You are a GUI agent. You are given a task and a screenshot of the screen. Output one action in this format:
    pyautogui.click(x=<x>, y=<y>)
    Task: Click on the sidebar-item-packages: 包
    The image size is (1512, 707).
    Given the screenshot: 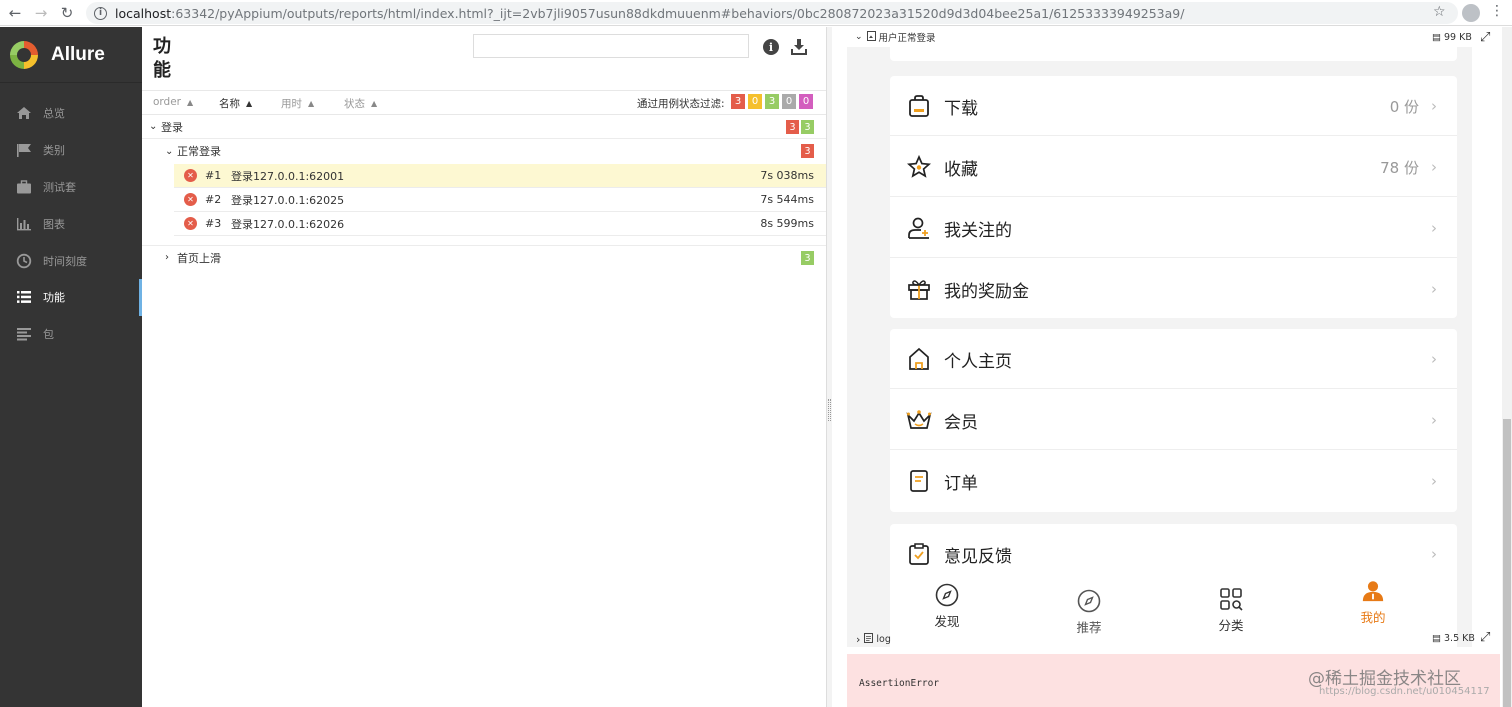 What is the action you would take?
    pyautogui.click(x=71, y=334)
    